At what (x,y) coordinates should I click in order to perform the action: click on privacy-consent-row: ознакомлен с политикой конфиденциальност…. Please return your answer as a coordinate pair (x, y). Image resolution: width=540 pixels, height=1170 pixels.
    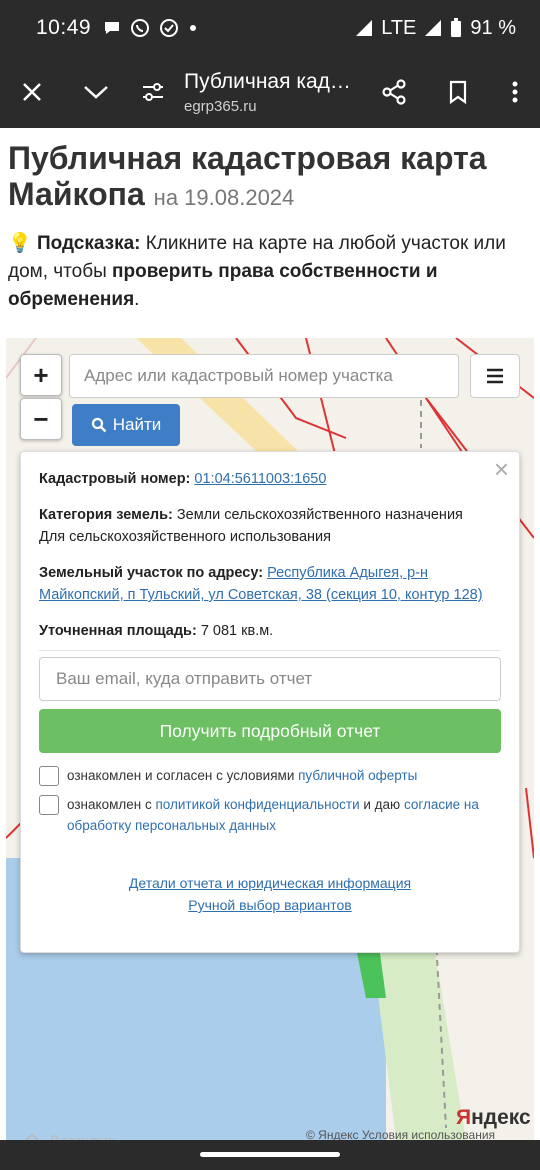
    Looking at the image, I should click on (270, 815).